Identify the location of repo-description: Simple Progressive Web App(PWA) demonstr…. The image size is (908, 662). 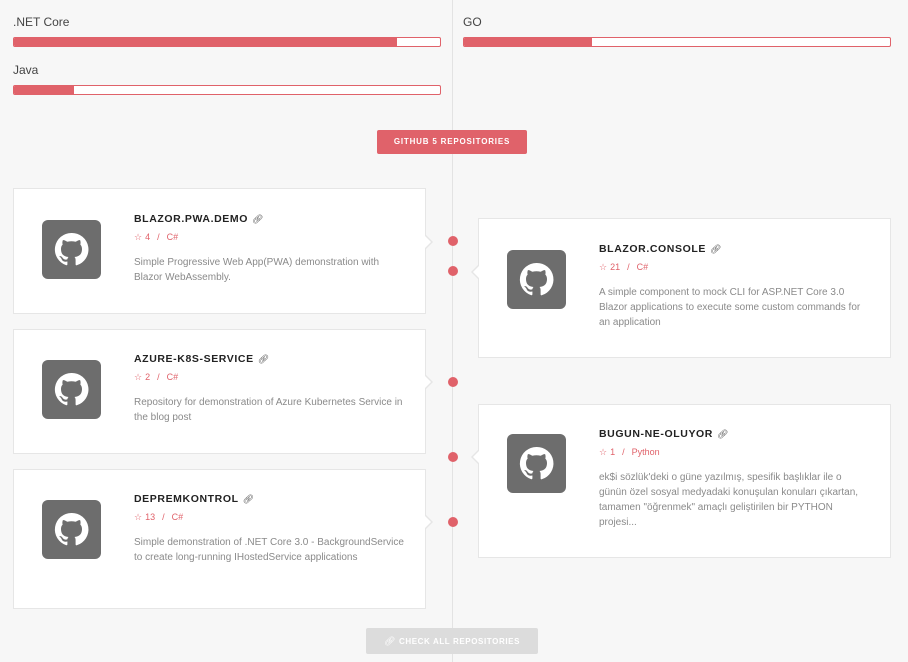
(257, 270).